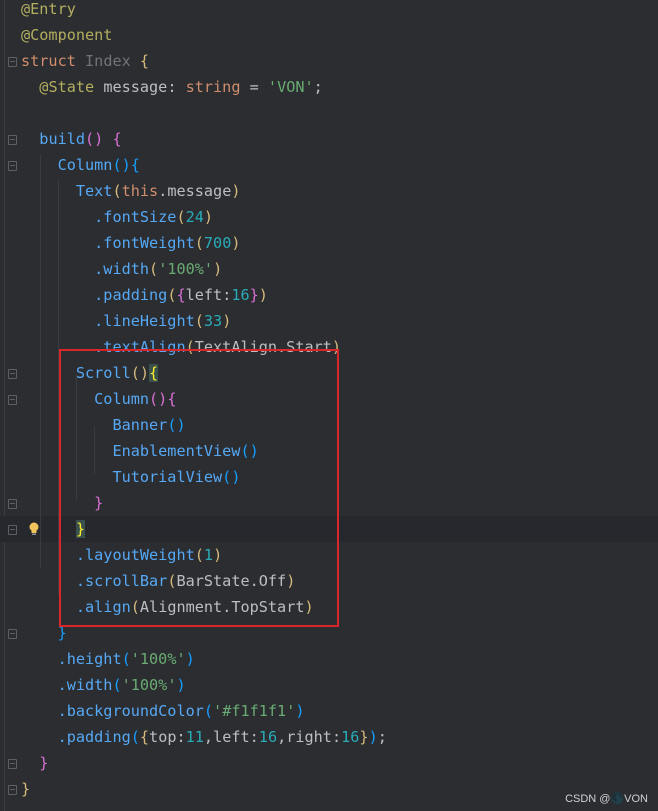 Image resolution: width=658 pixels, height=811 pixels. Describe the element at coordinates (329, 217) in the screenshot. I see `code-line: .fontSize(24)` at that location.